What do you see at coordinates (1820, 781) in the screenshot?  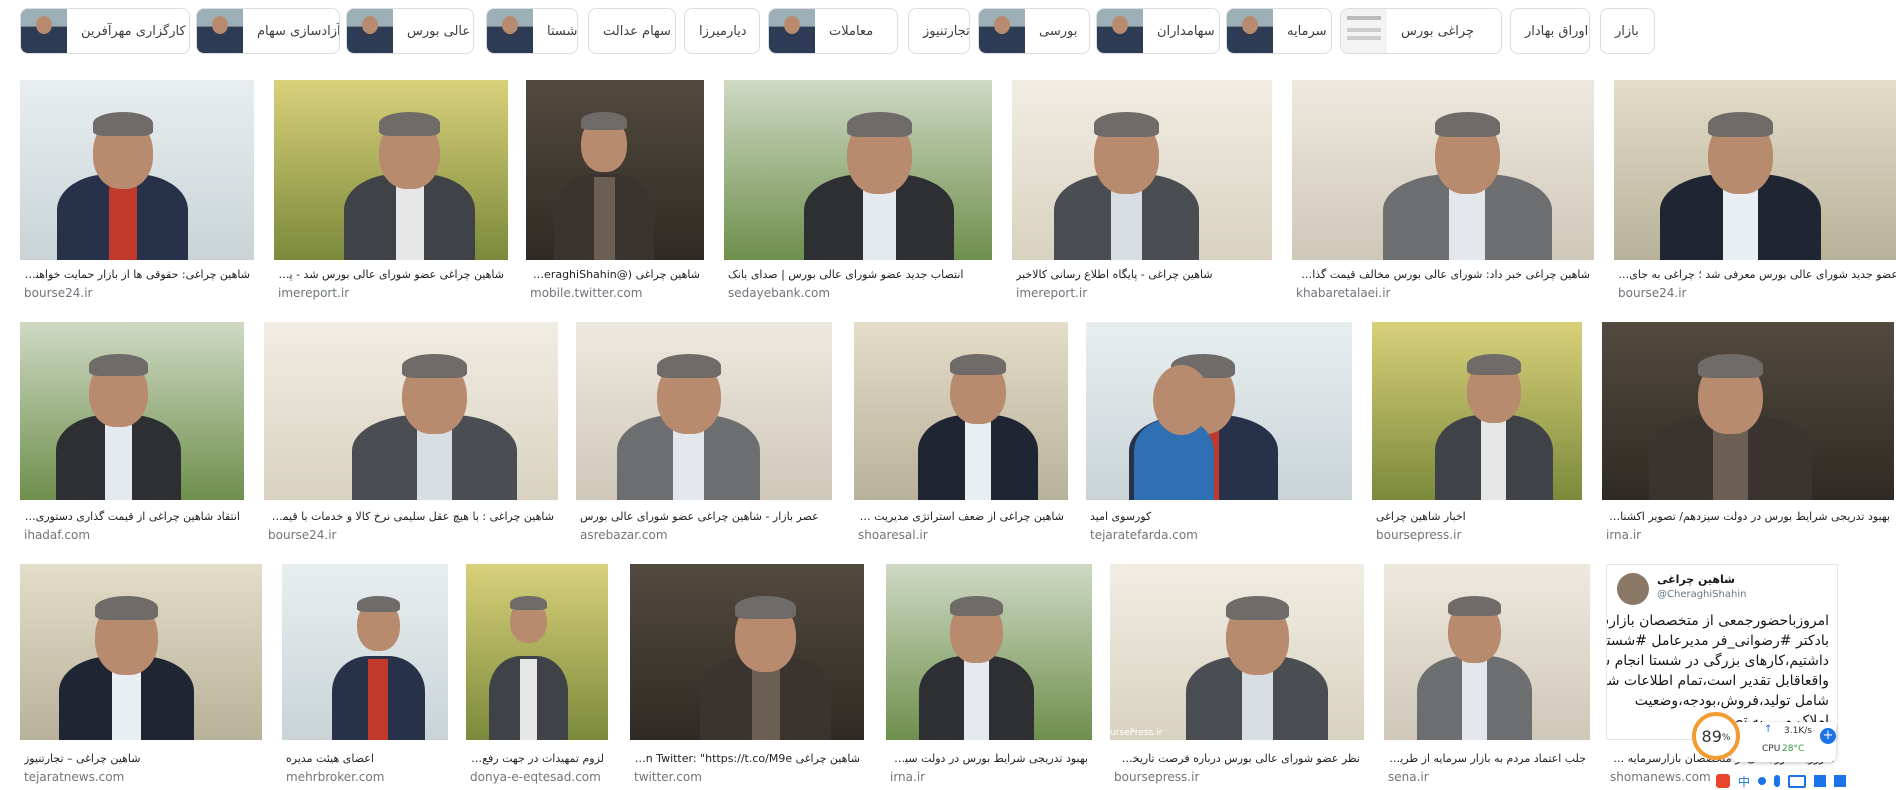 I see `shirt-icon` at bounding box center [1820, 781].